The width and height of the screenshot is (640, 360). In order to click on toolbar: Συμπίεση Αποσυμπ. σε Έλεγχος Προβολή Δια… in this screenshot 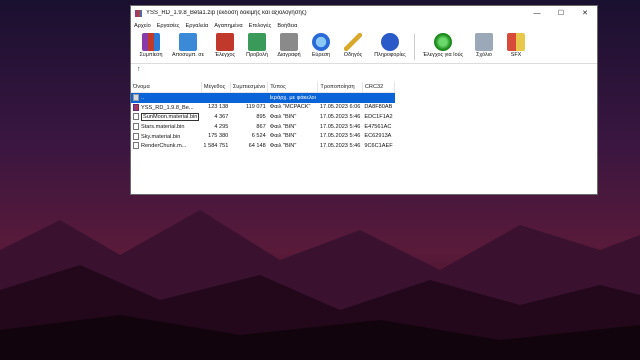, I will do `click(364, 47)`.